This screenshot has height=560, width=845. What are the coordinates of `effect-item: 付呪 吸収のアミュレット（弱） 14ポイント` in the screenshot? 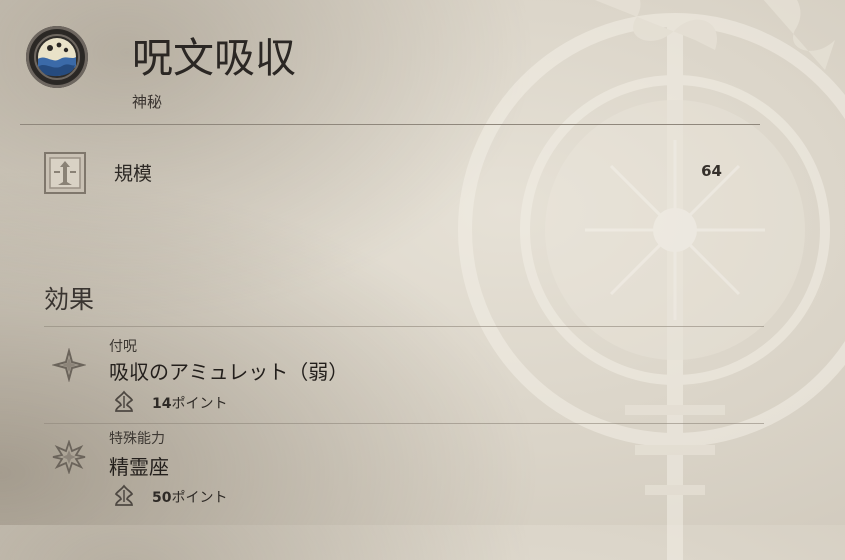 It's located at (394, 375).